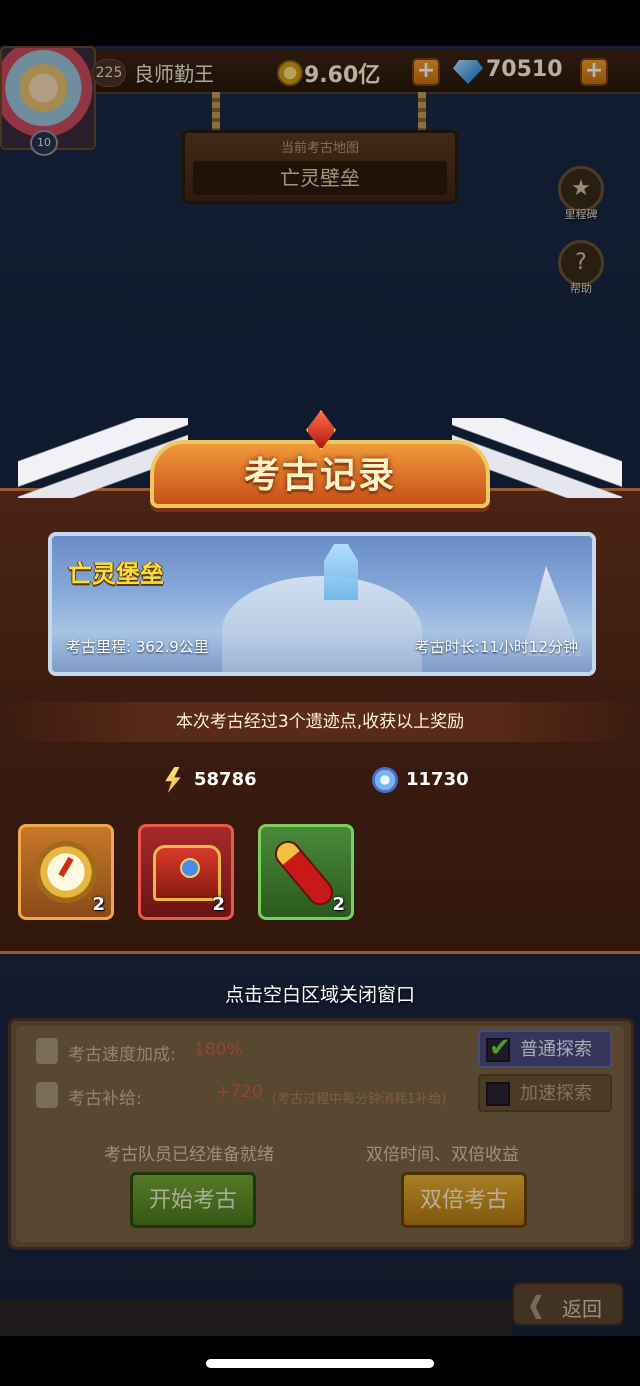  I want to click on lightning-icon, so click(173, 780).